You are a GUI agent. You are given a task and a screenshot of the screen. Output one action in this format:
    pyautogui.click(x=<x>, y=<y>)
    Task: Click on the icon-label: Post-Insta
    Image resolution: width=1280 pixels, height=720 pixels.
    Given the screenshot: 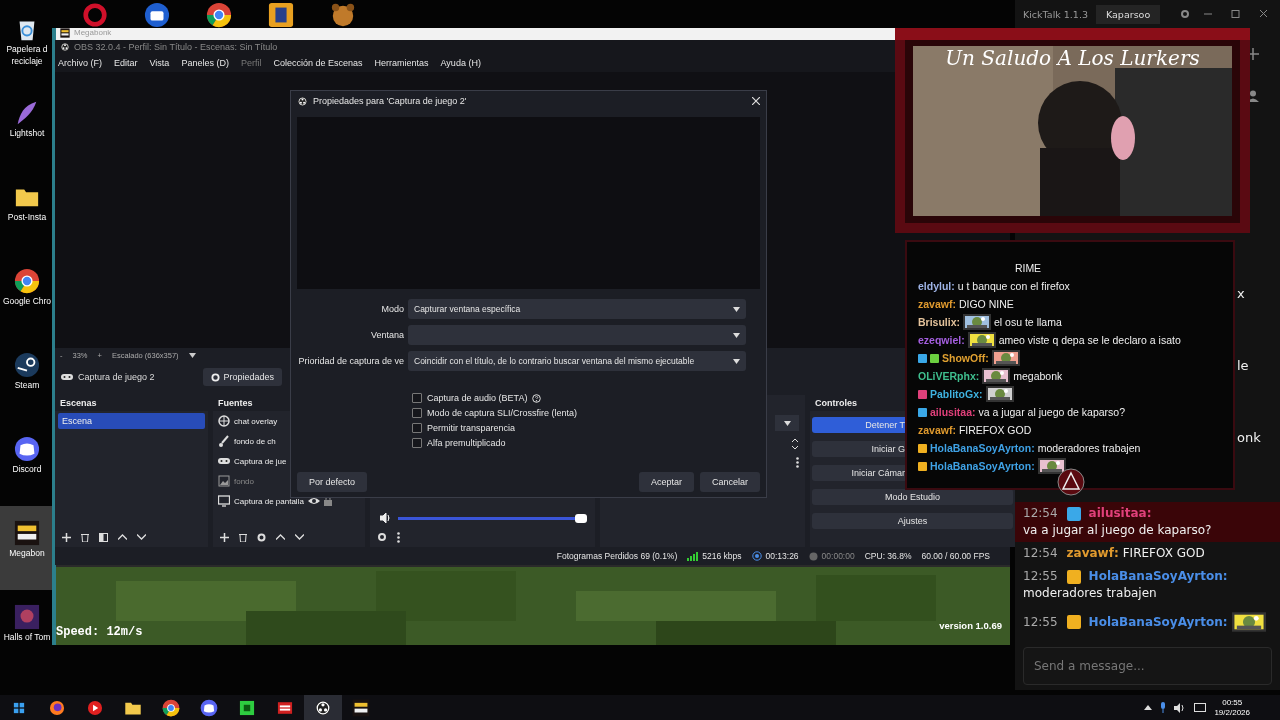 What is the action you would take?
    pyautogui.click(x=27, y=217)
    